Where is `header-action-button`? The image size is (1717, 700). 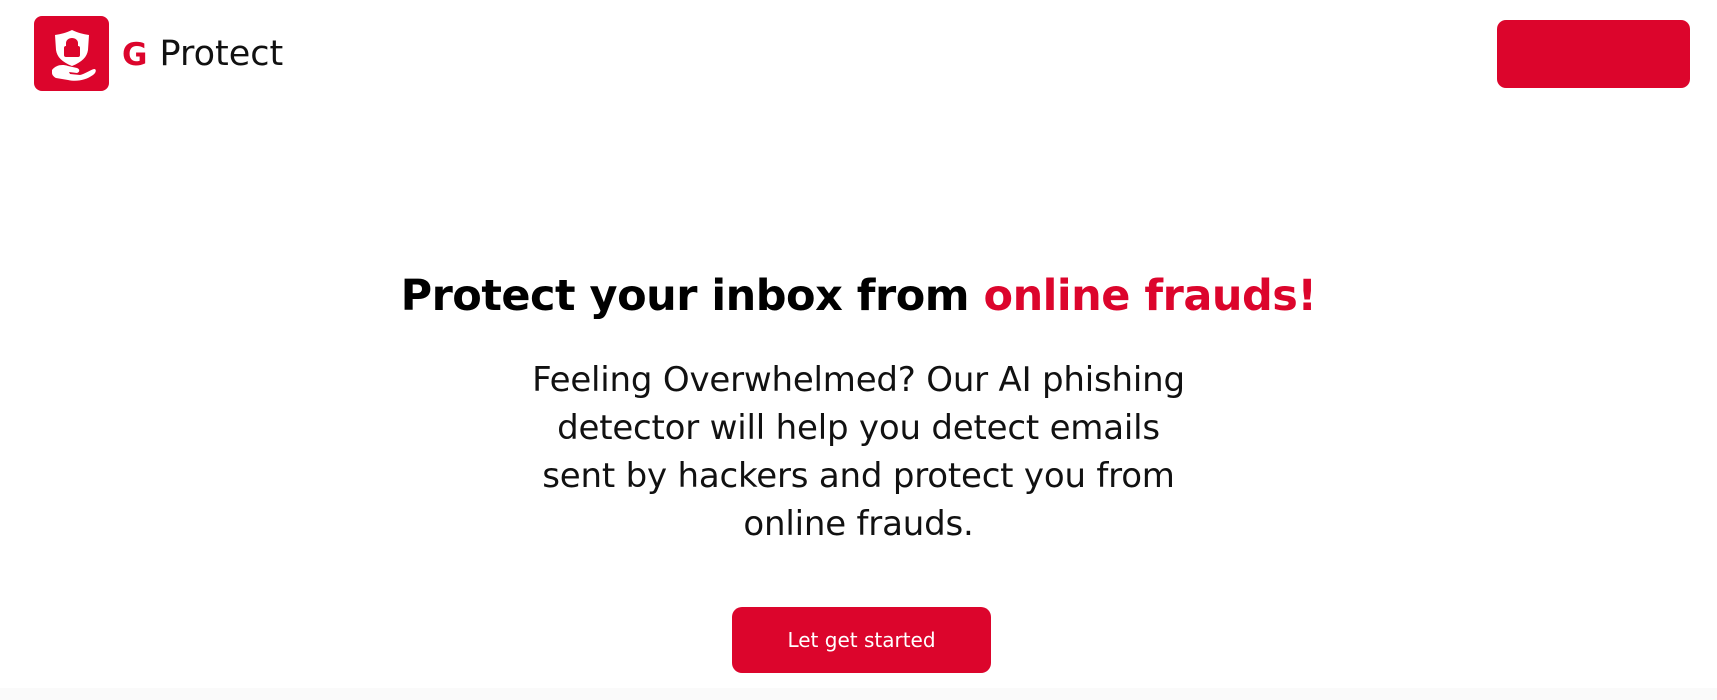 header-action-button is located at coordinates (1593, 54).